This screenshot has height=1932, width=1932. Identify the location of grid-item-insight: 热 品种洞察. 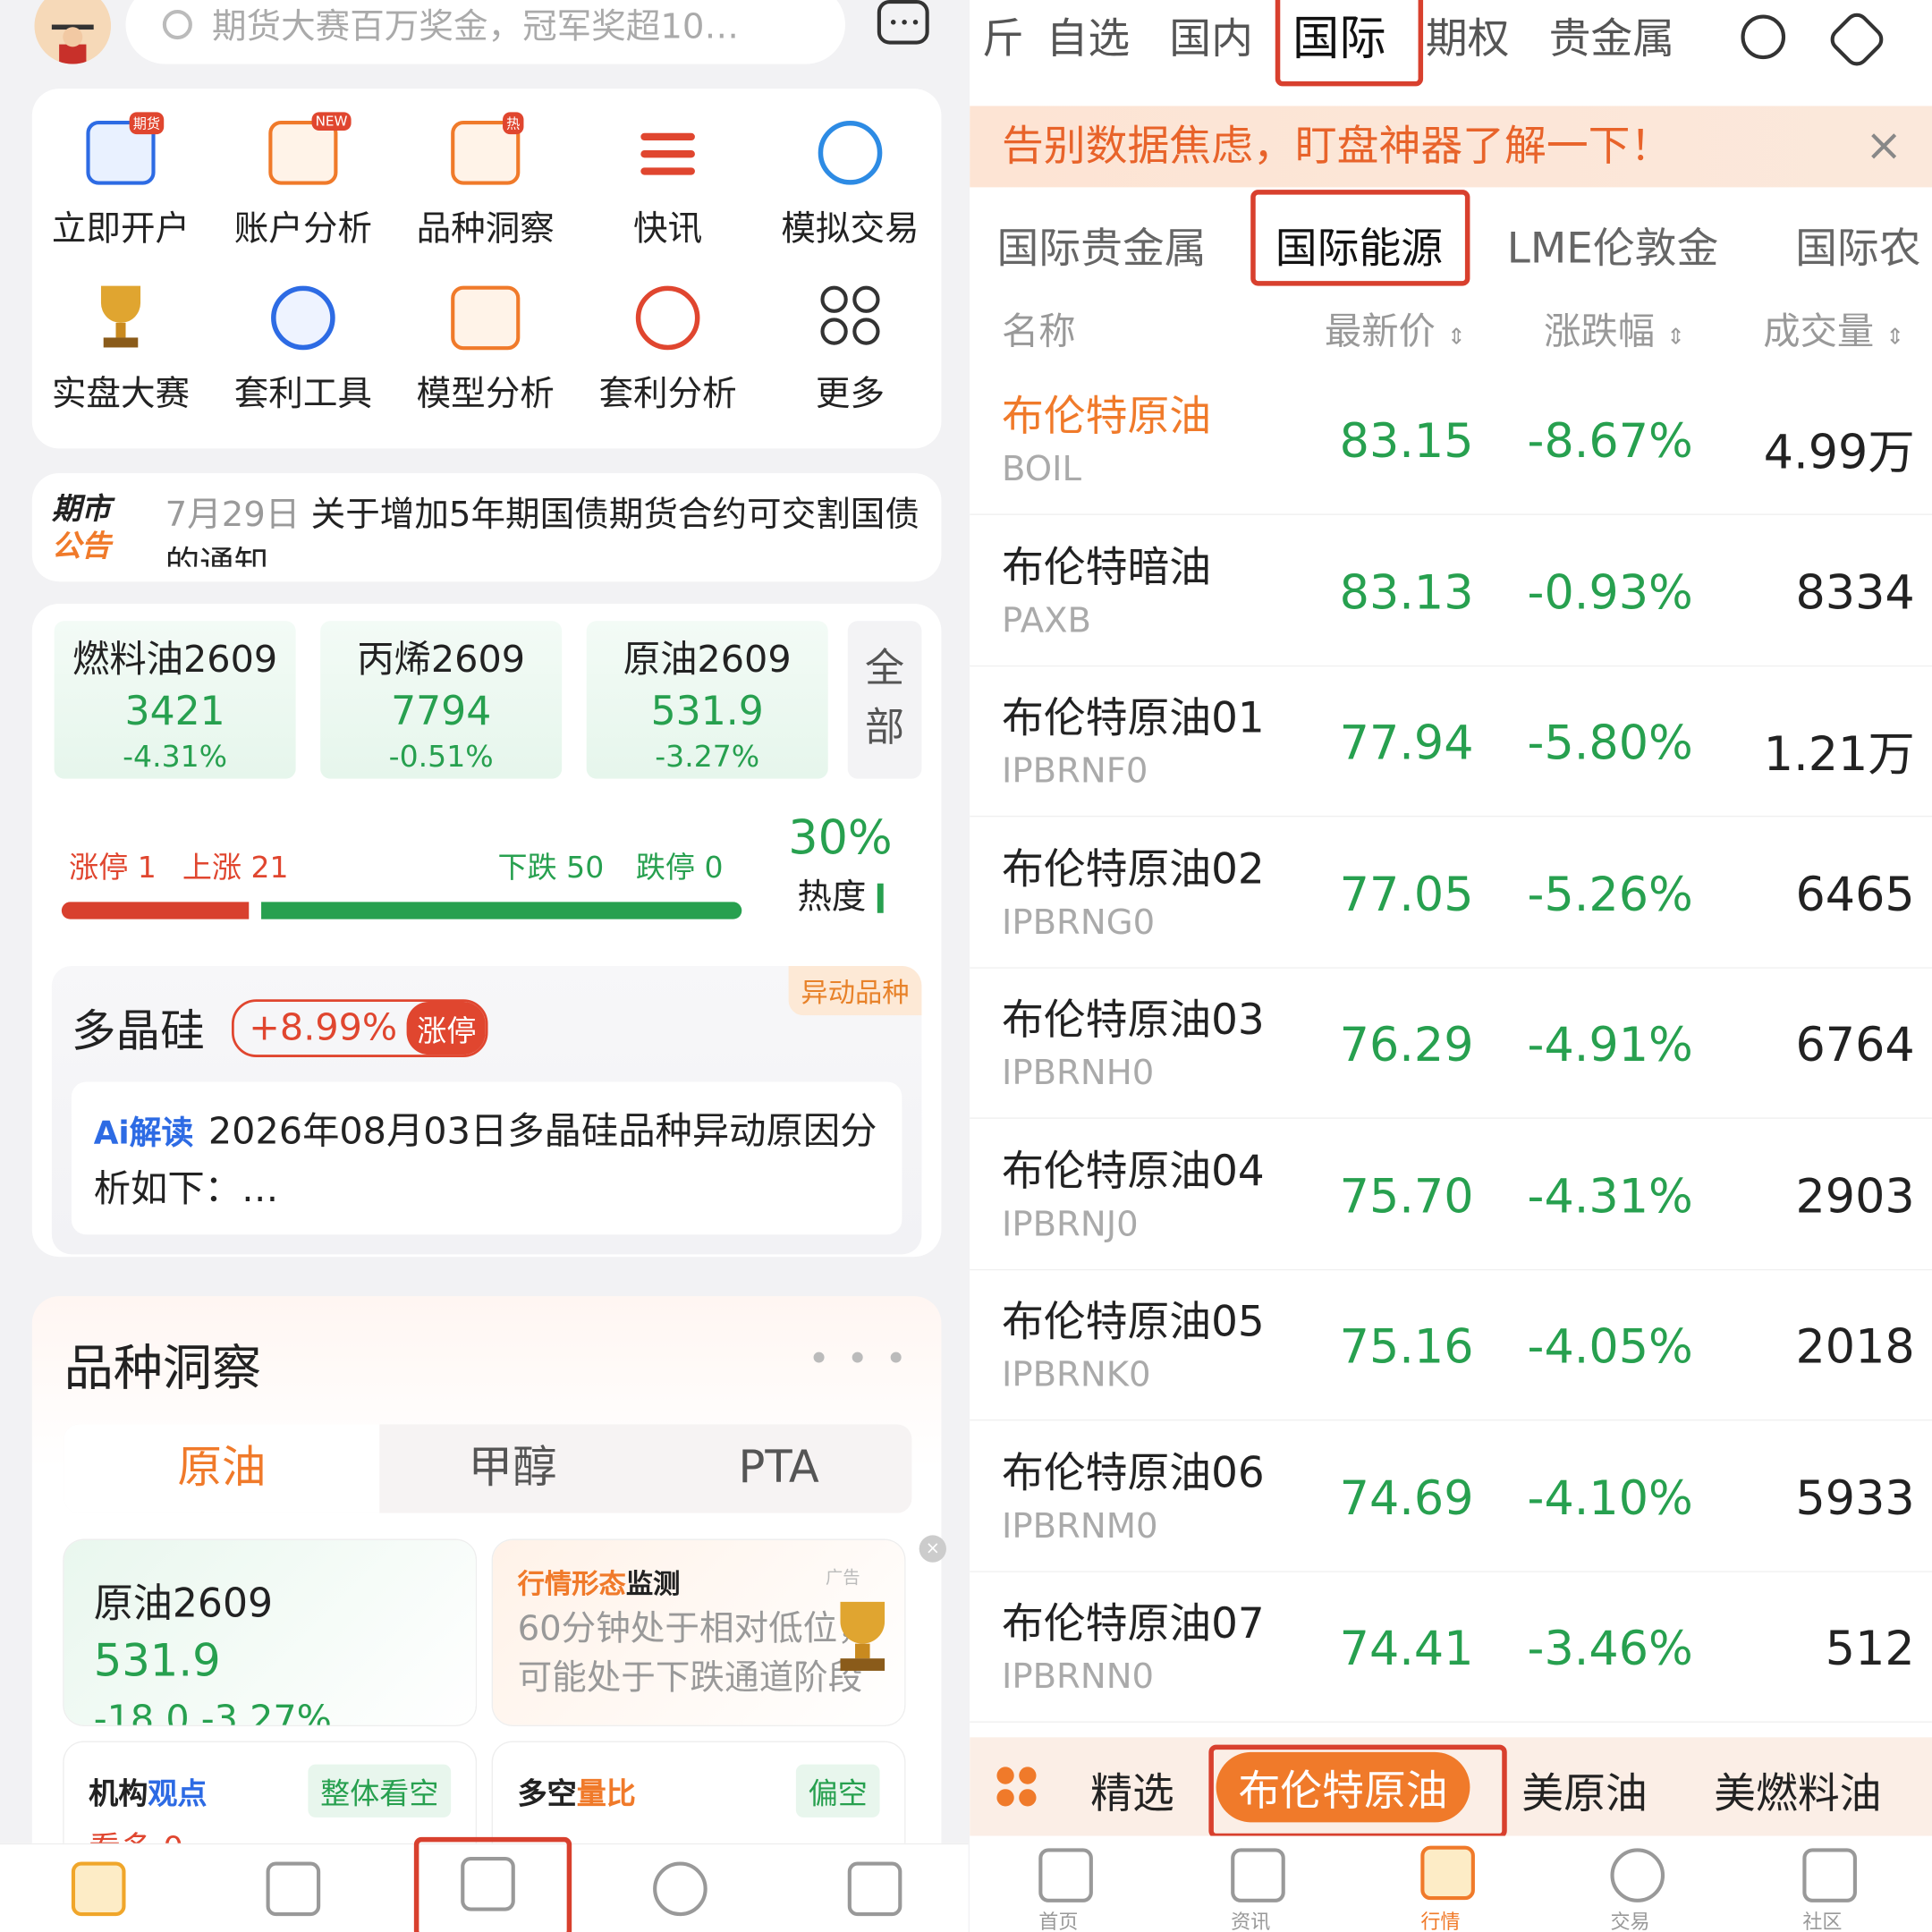
(485, 181).